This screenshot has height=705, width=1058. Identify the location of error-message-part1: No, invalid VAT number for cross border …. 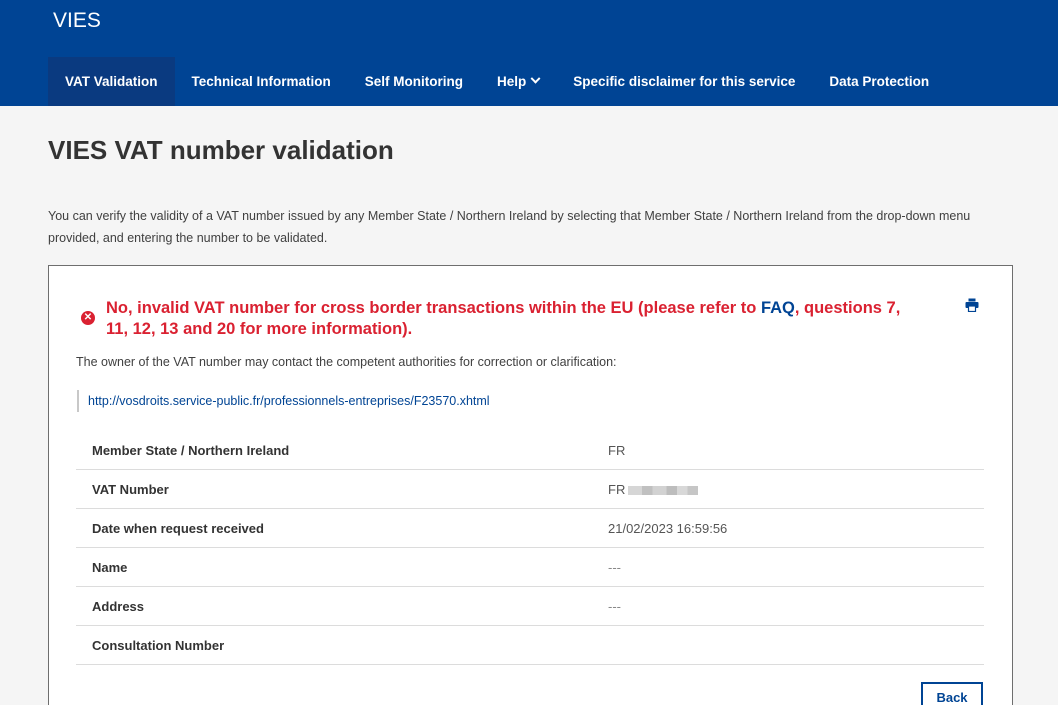
(433, 308).